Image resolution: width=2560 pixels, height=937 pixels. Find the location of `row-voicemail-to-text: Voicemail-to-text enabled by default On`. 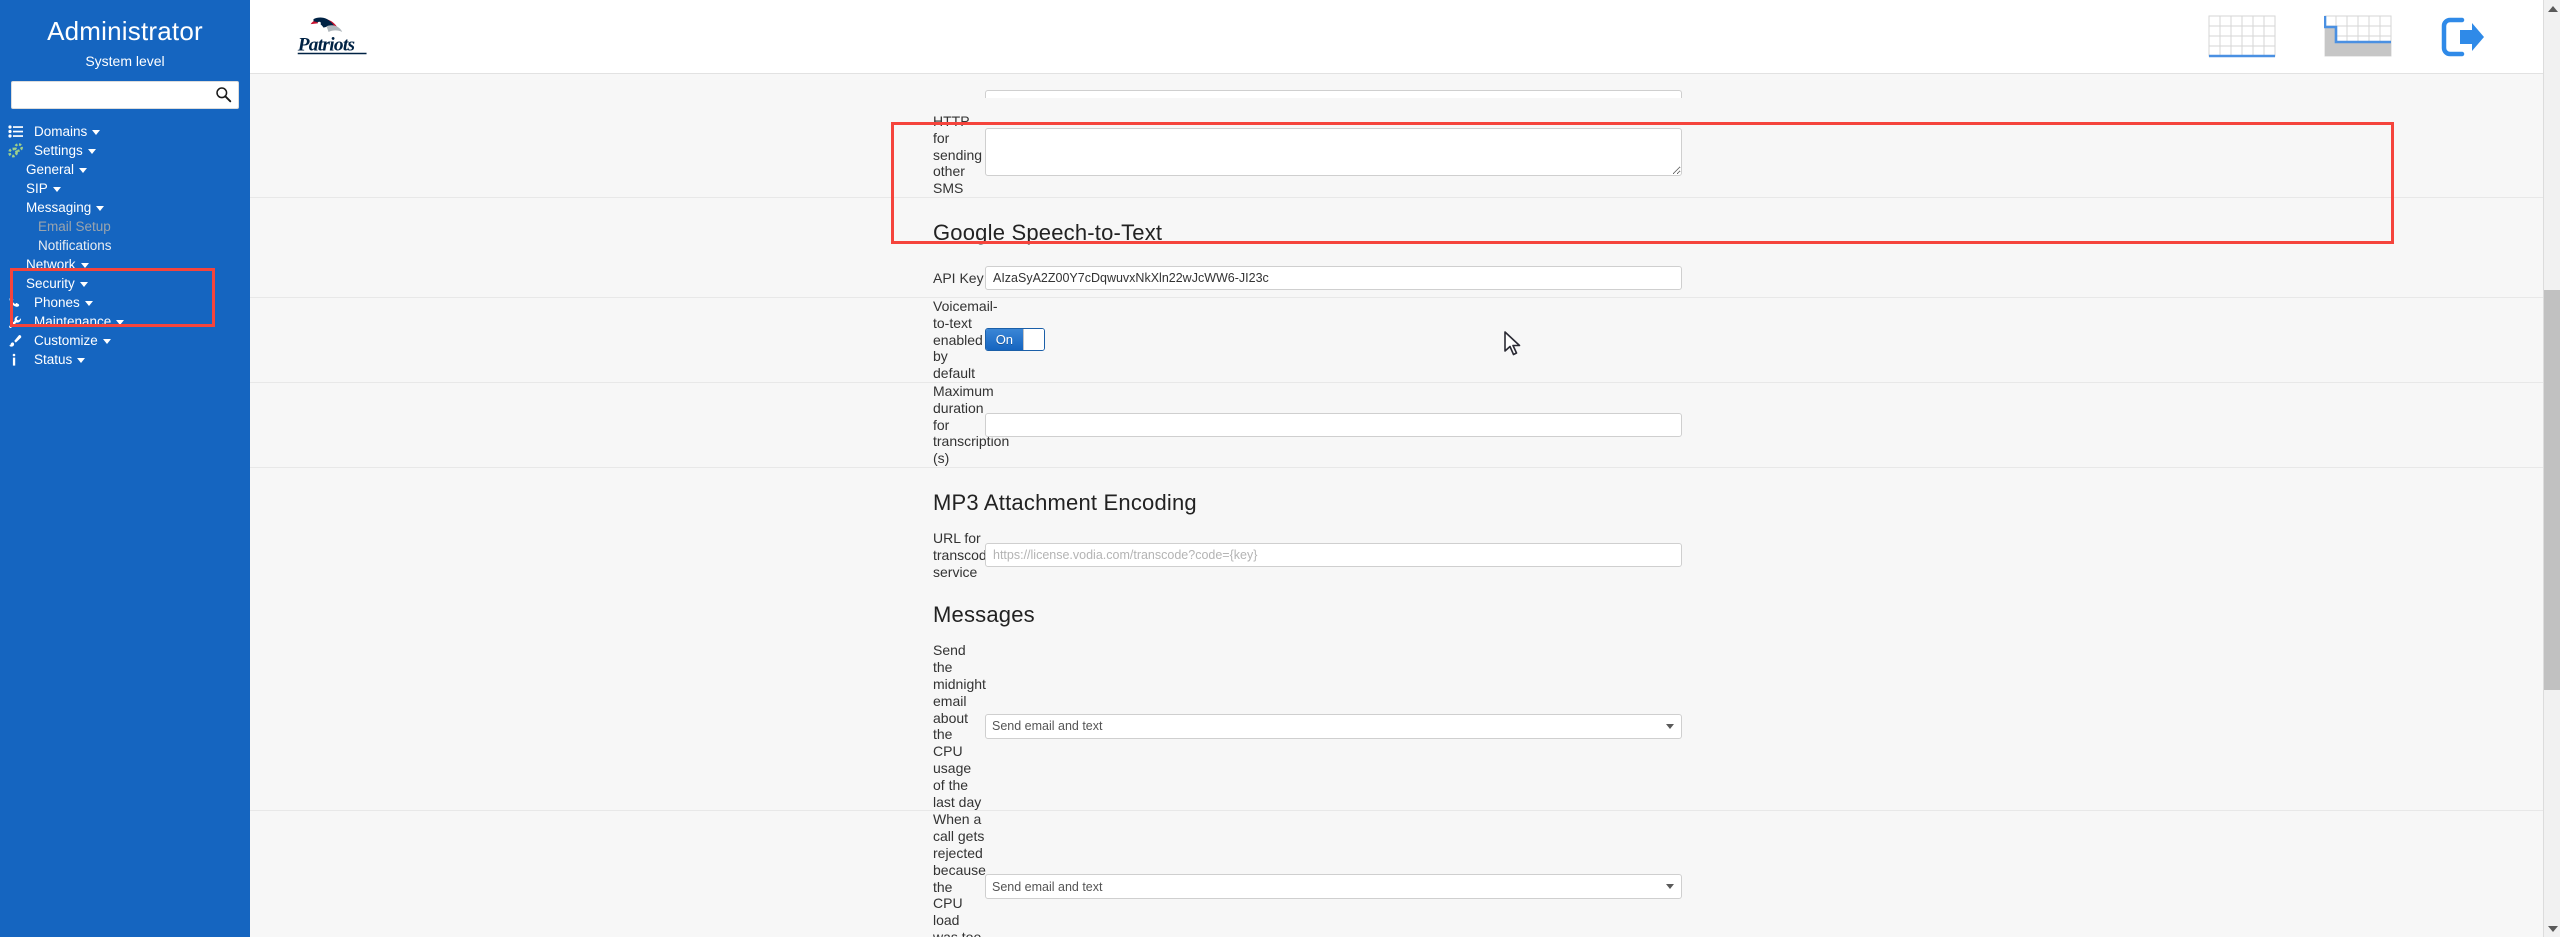

row-voicemail-to-text: Voicemail-to-text enabled by default On is located at coordinates (1405, 340).